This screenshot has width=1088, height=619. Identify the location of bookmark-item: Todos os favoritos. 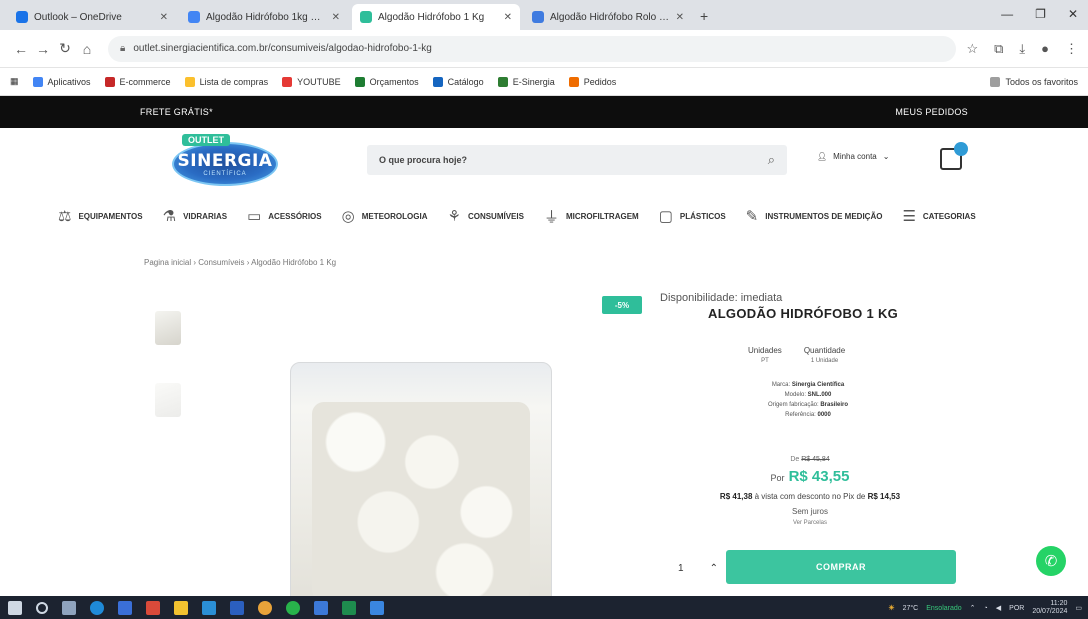
(1034, 81).